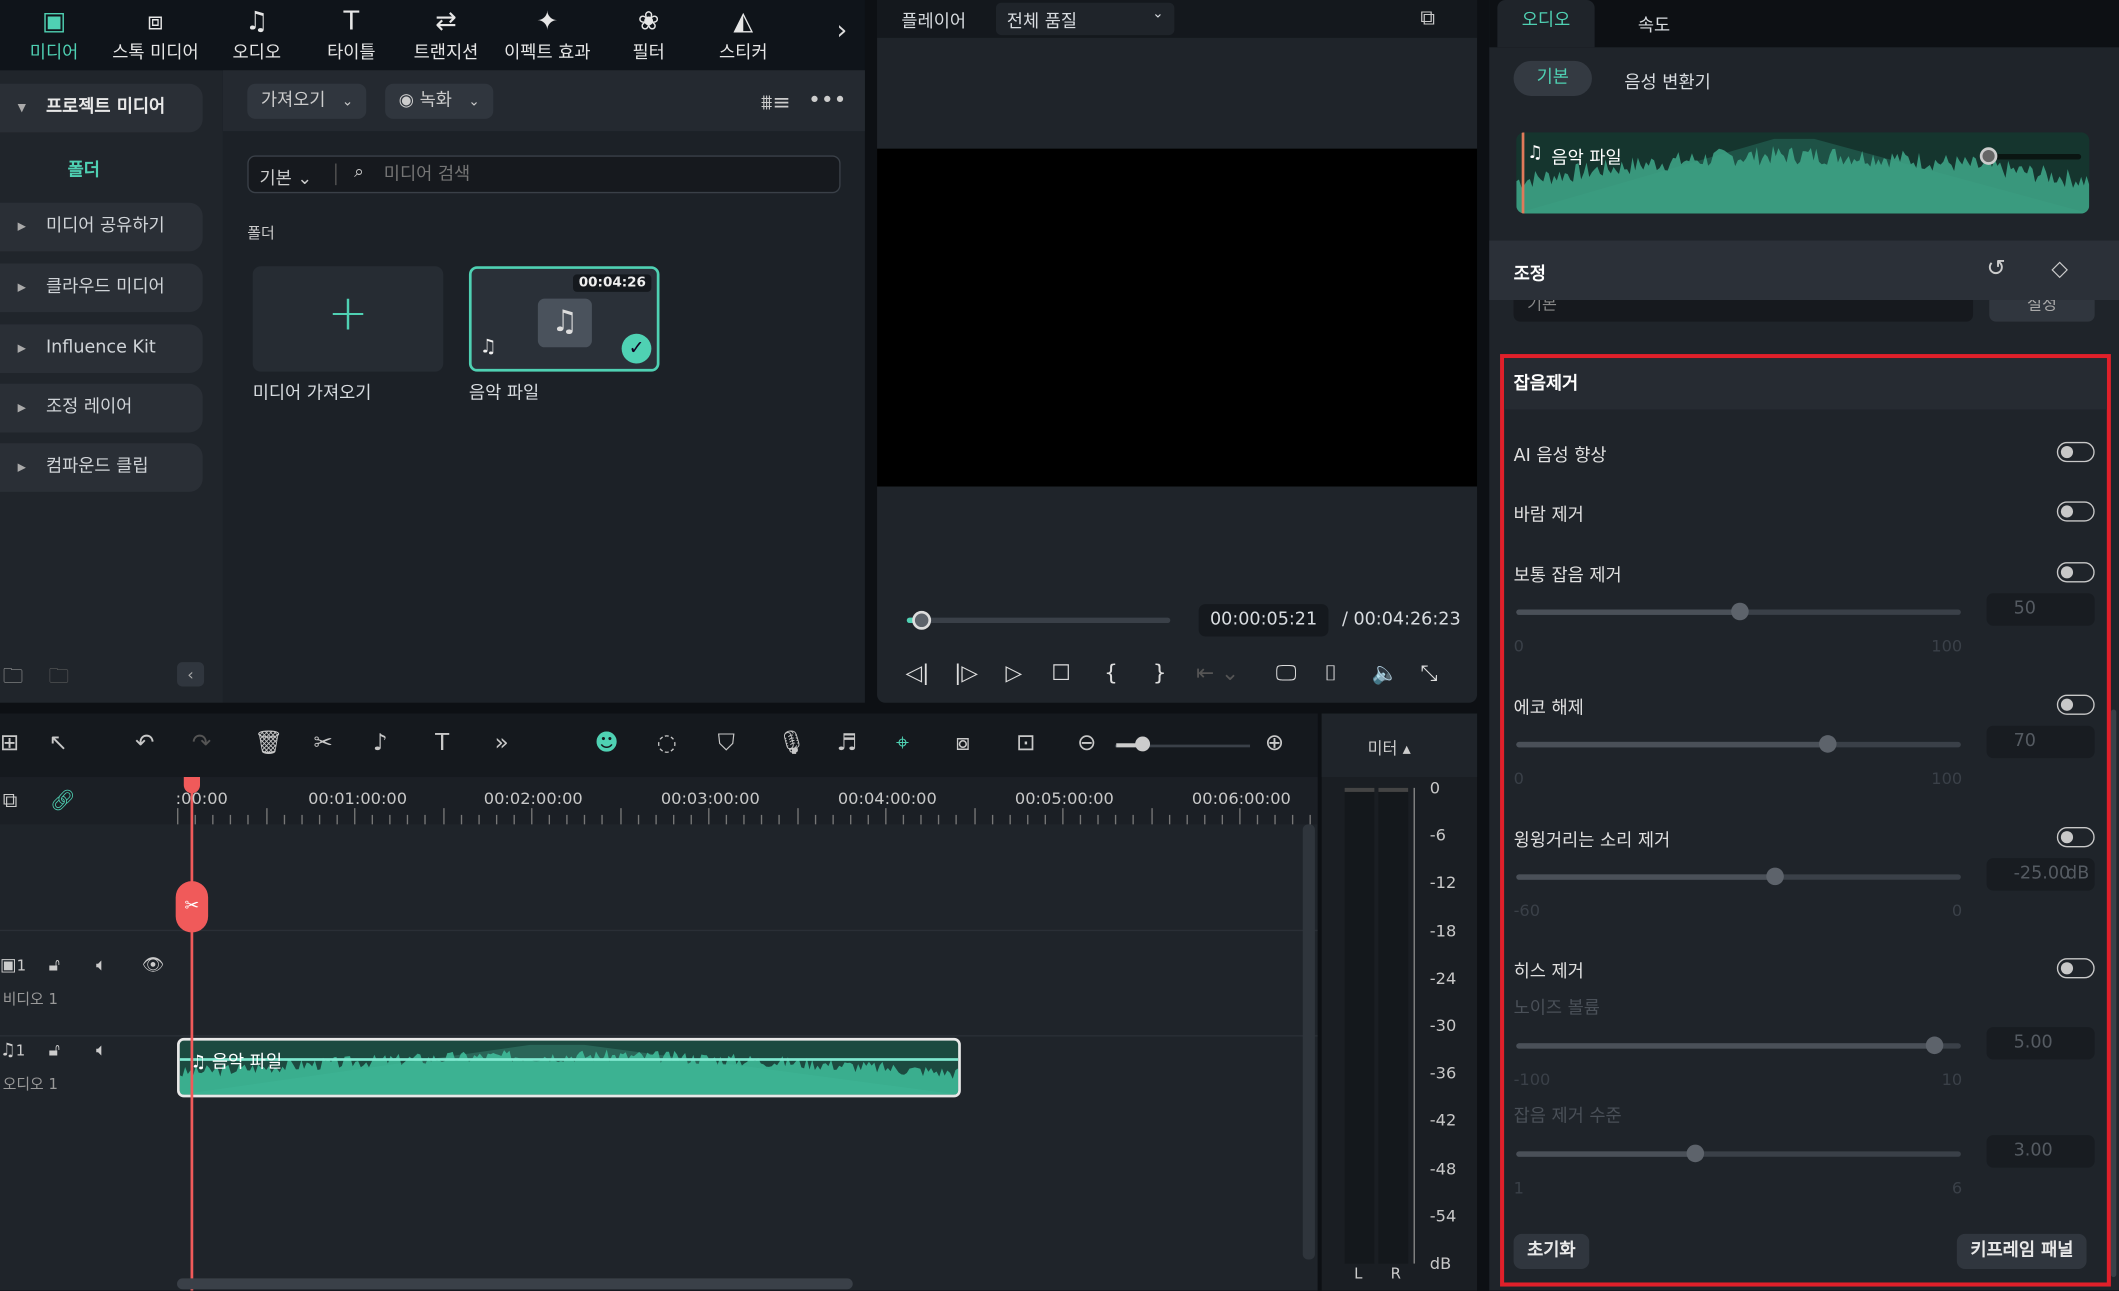 Image resolution: width=2119 pixels, height=1291 pixels. What do you see at coordinates (2040, 609) in the screenshot?
I see `denoise-option-value-input: 50` at bounding box center [2040, 609].